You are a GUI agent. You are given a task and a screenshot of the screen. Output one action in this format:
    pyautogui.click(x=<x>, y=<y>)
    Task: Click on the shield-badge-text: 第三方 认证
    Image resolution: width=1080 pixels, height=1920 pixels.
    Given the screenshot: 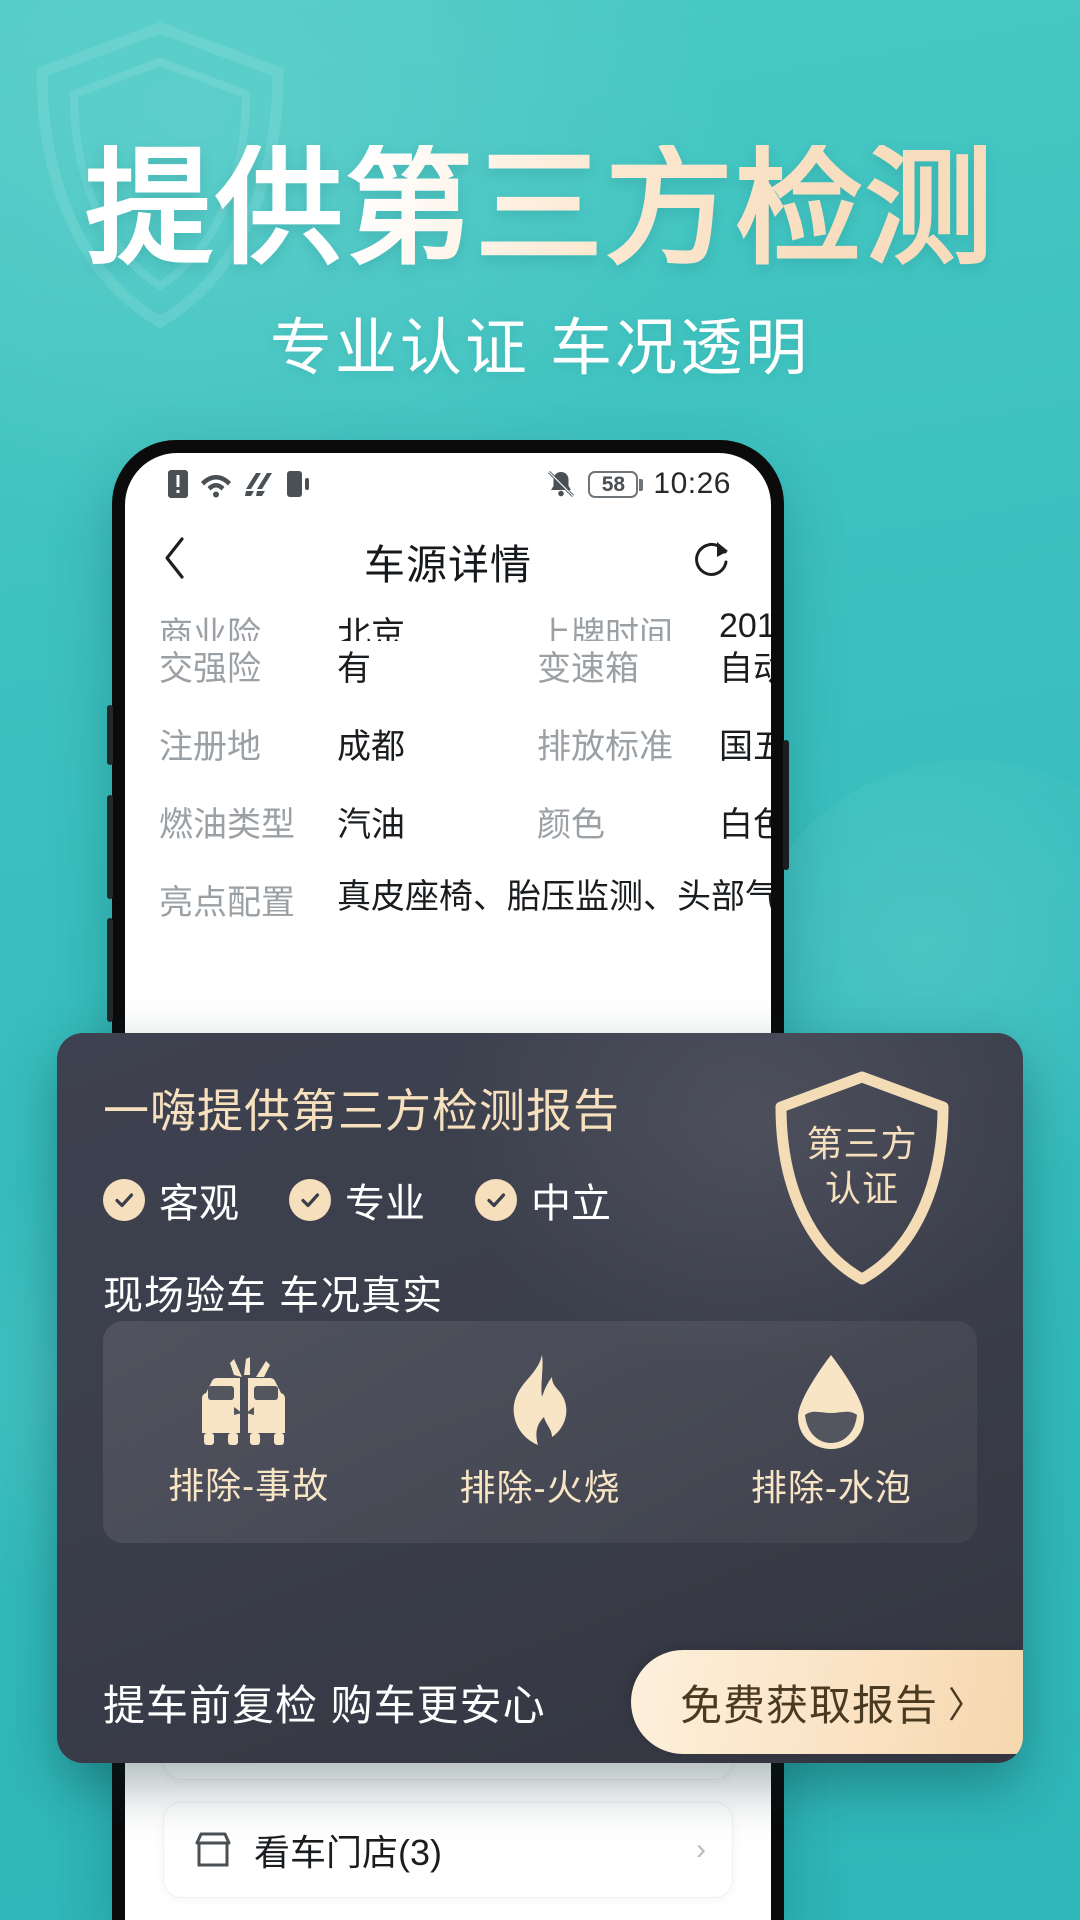 What is the action you would take?
    pyautogui.click(x=862, y=1166)
    